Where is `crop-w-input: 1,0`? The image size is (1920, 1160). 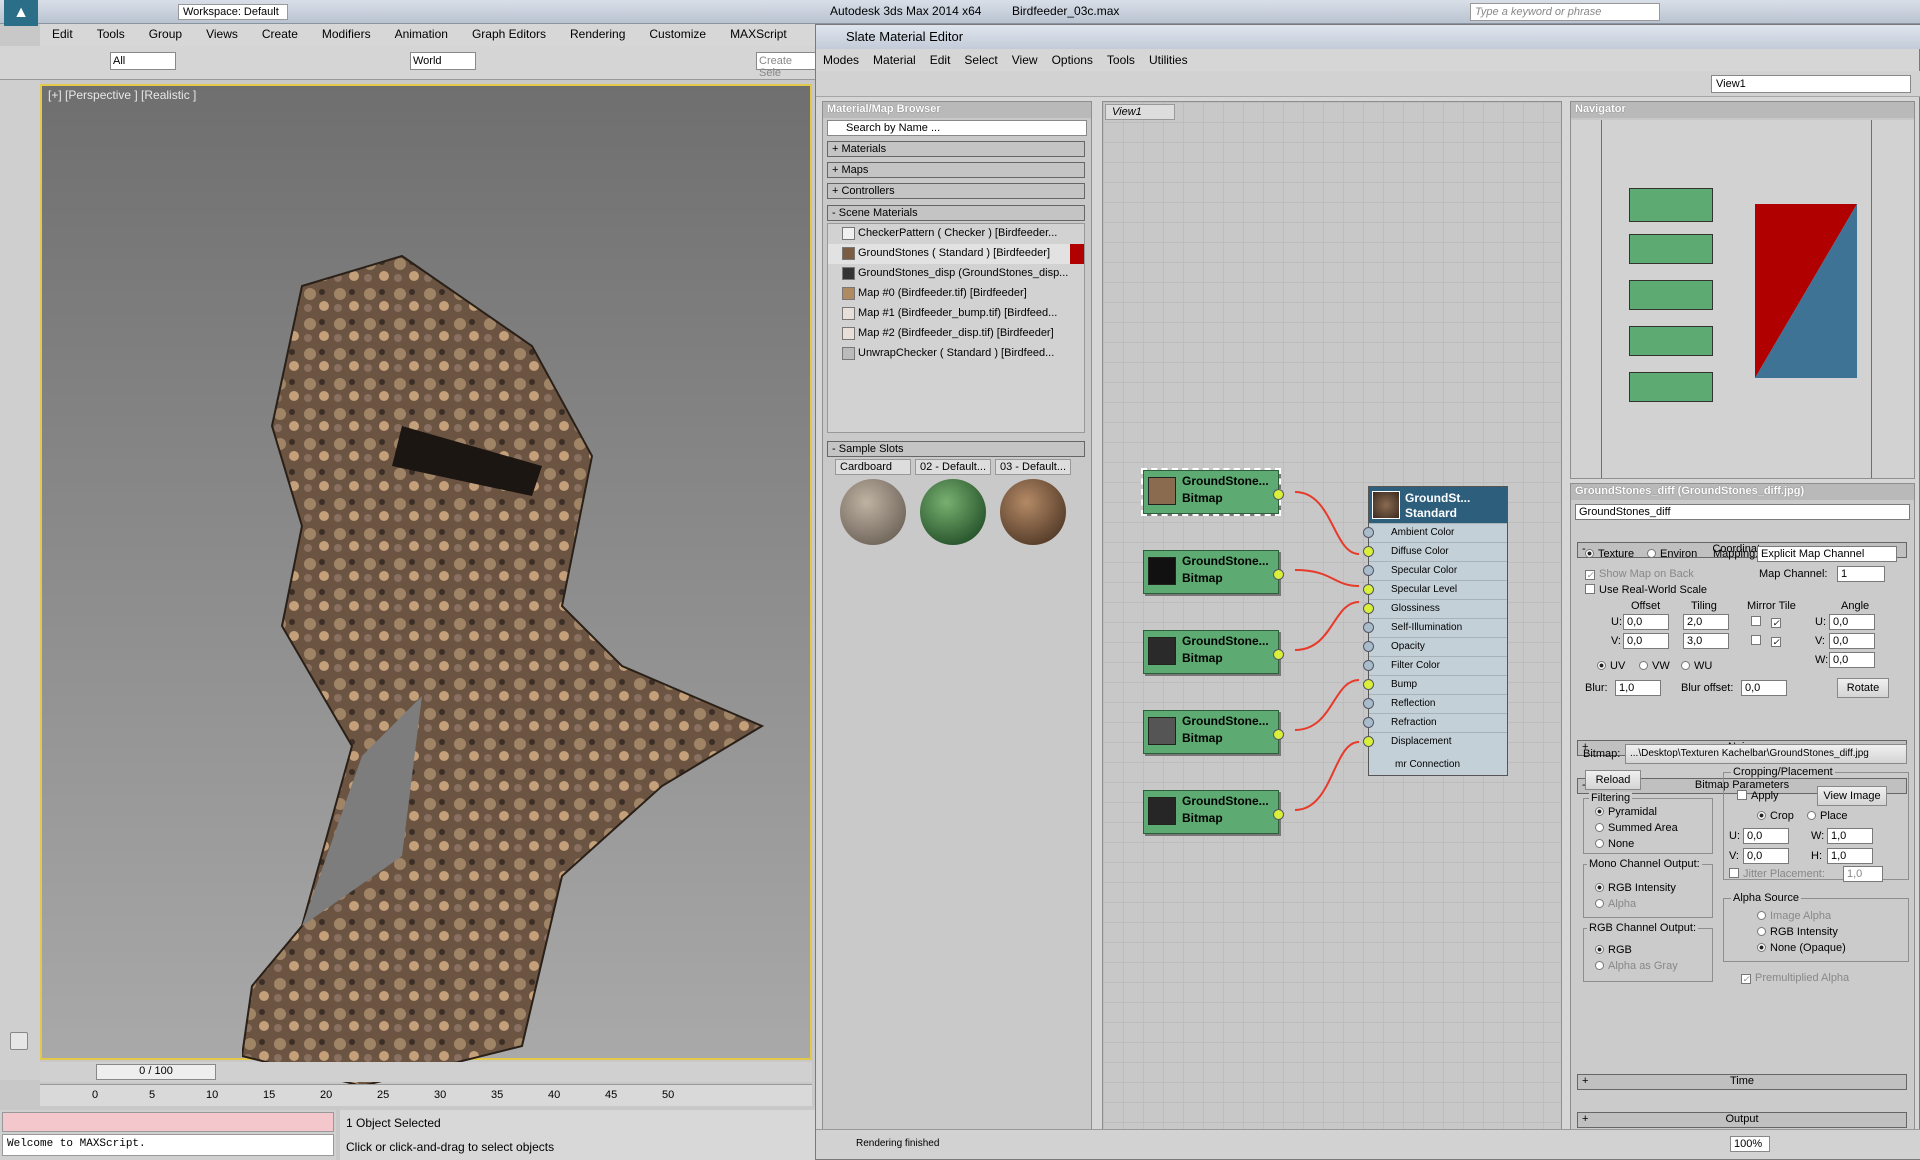
crop-w-input: 1,0 is located at coordinates (1850, 836).